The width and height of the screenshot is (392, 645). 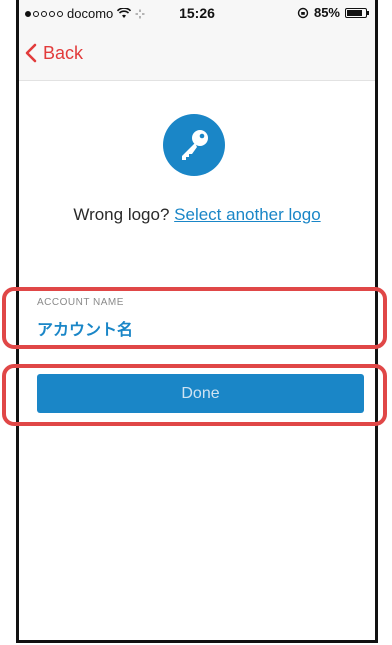 I want to click on highlight-done-button, so click(x=194, y=395).